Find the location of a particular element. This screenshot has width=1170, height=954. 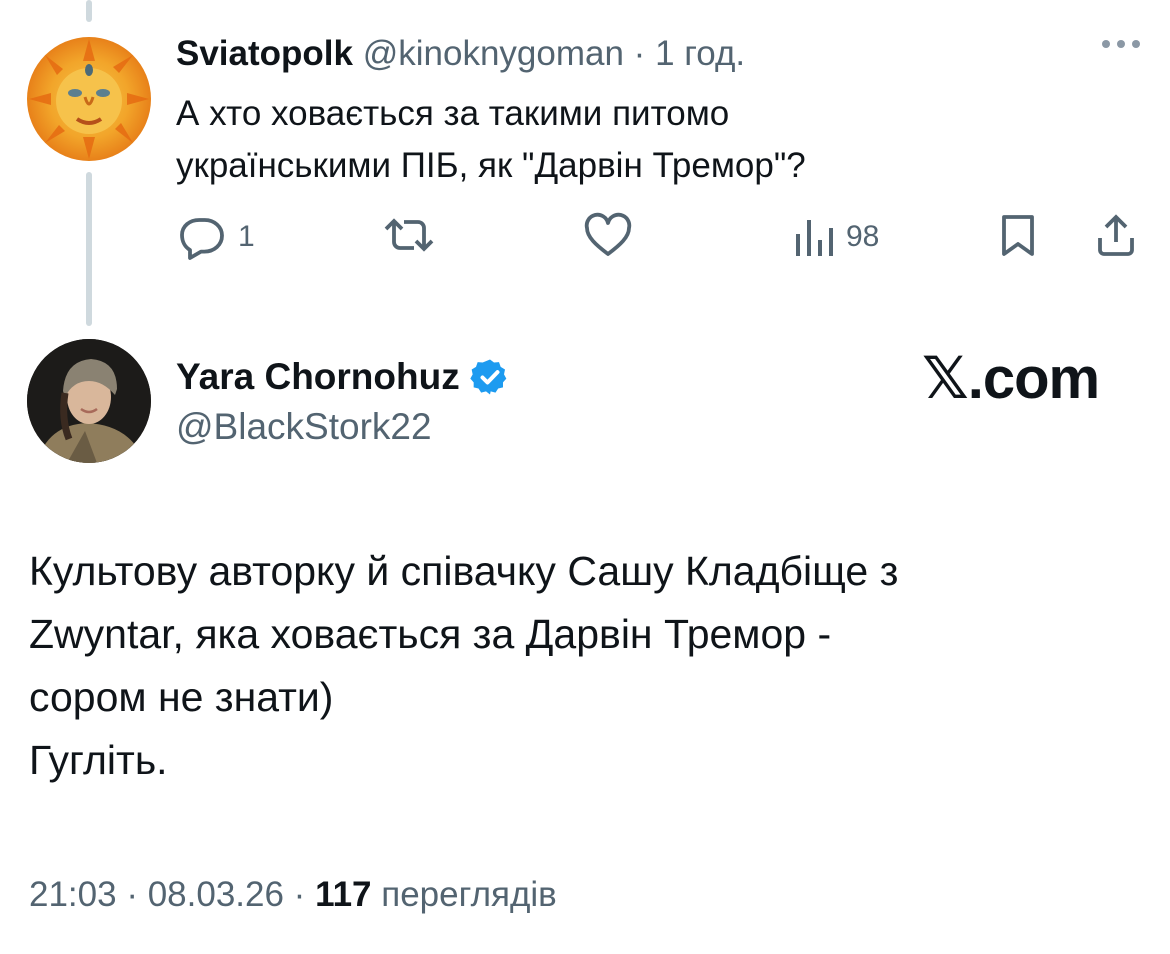

parent-author-name: Sviatopolk is located at coordinates (264, 53).